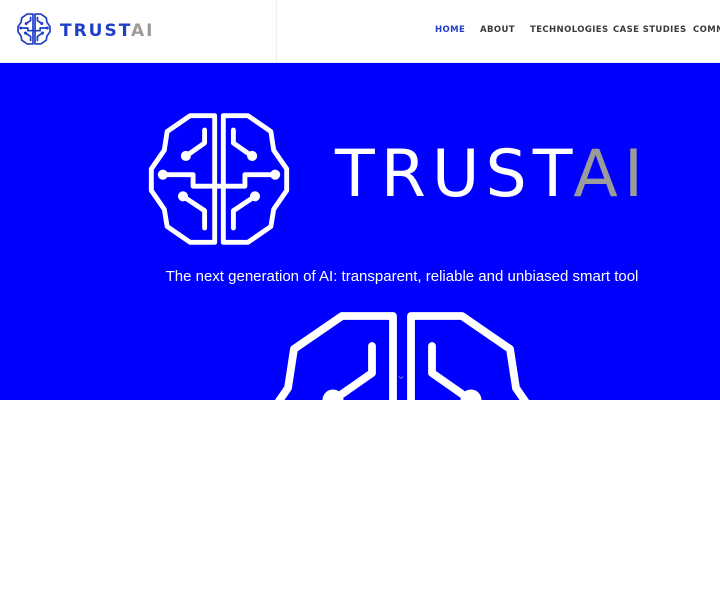 Image resolution: width=720 pixels, height=603 pixels. I want to click on hero-title-secondary: AI, so click(611, 174).